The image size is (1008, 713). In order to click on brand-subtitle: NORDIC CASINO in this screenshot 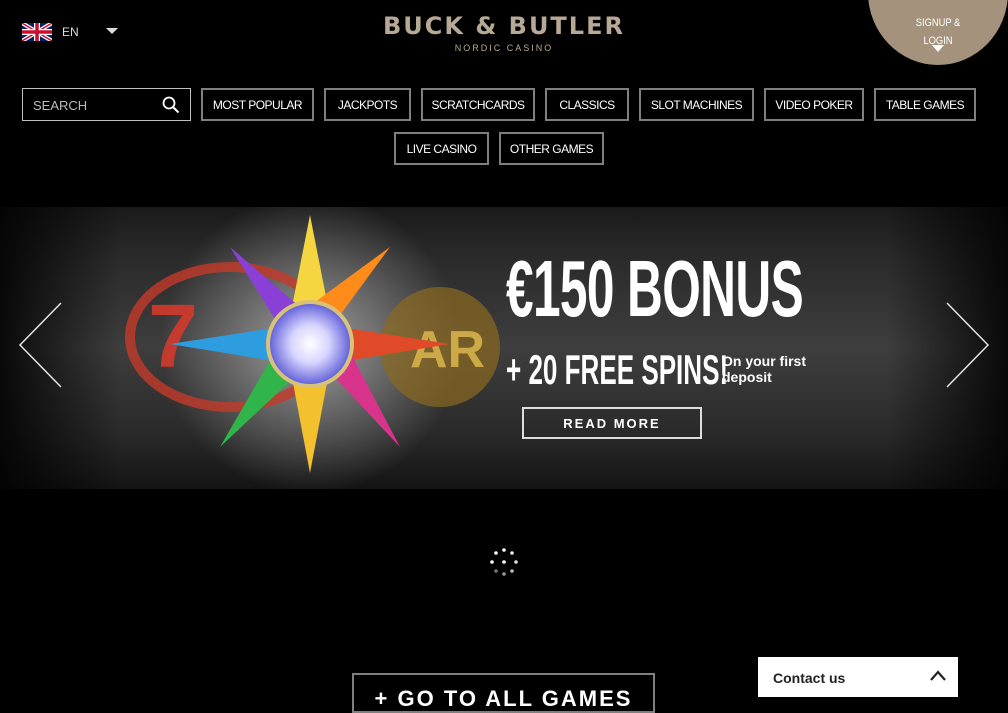, I will do `click(504, 48)`.